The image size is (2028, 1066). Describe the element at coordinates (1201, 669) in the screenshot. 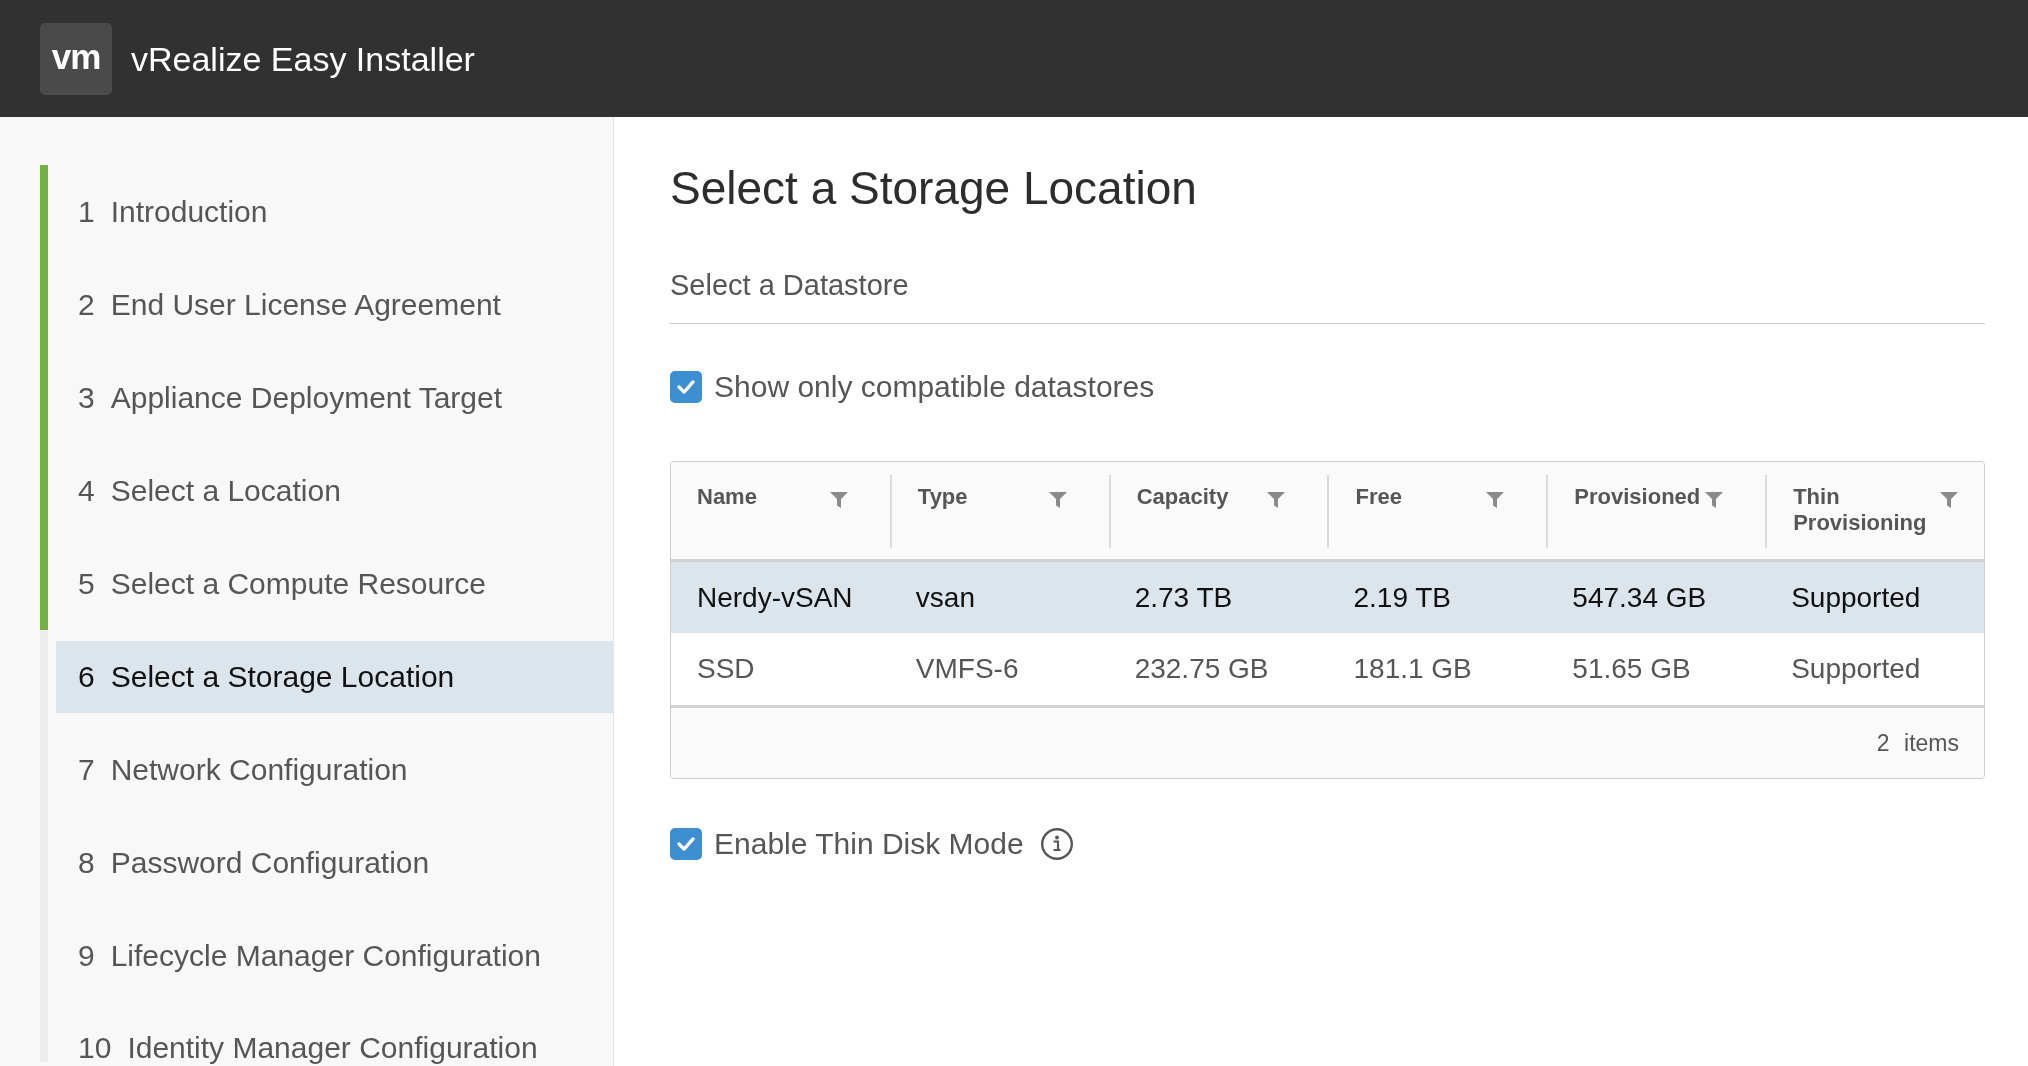

I see `table-cell-text: 232.75 GB` at that location.